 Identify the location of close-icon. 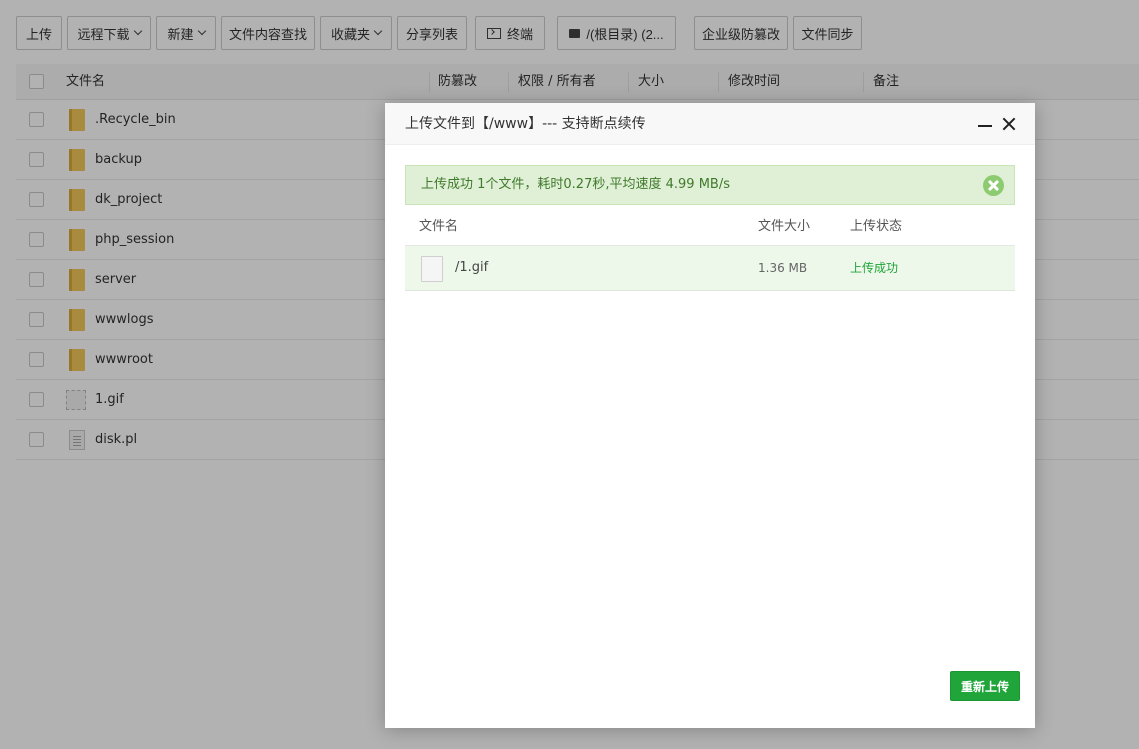
(1009, 124).